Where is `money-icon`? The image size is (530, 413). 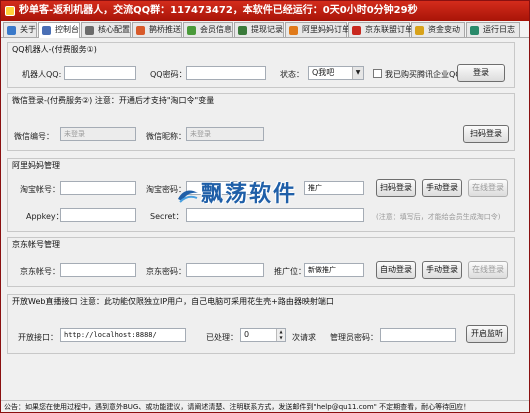
money-icon is located at coordinates (419, 30).